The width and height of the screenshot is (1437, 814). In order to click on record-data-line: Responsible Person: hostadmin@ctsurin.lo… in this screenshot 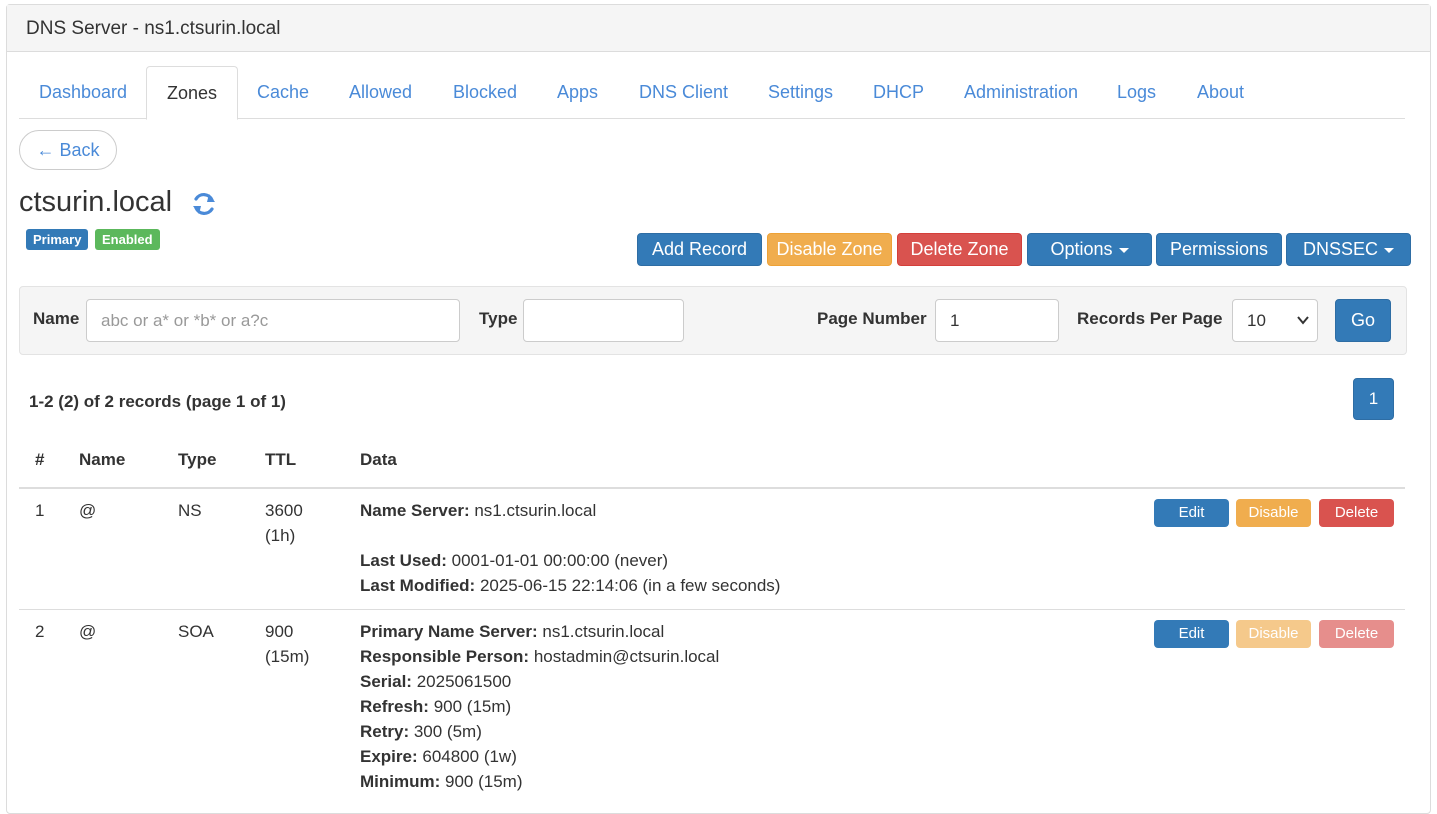, I will do `click(540, 656)`.